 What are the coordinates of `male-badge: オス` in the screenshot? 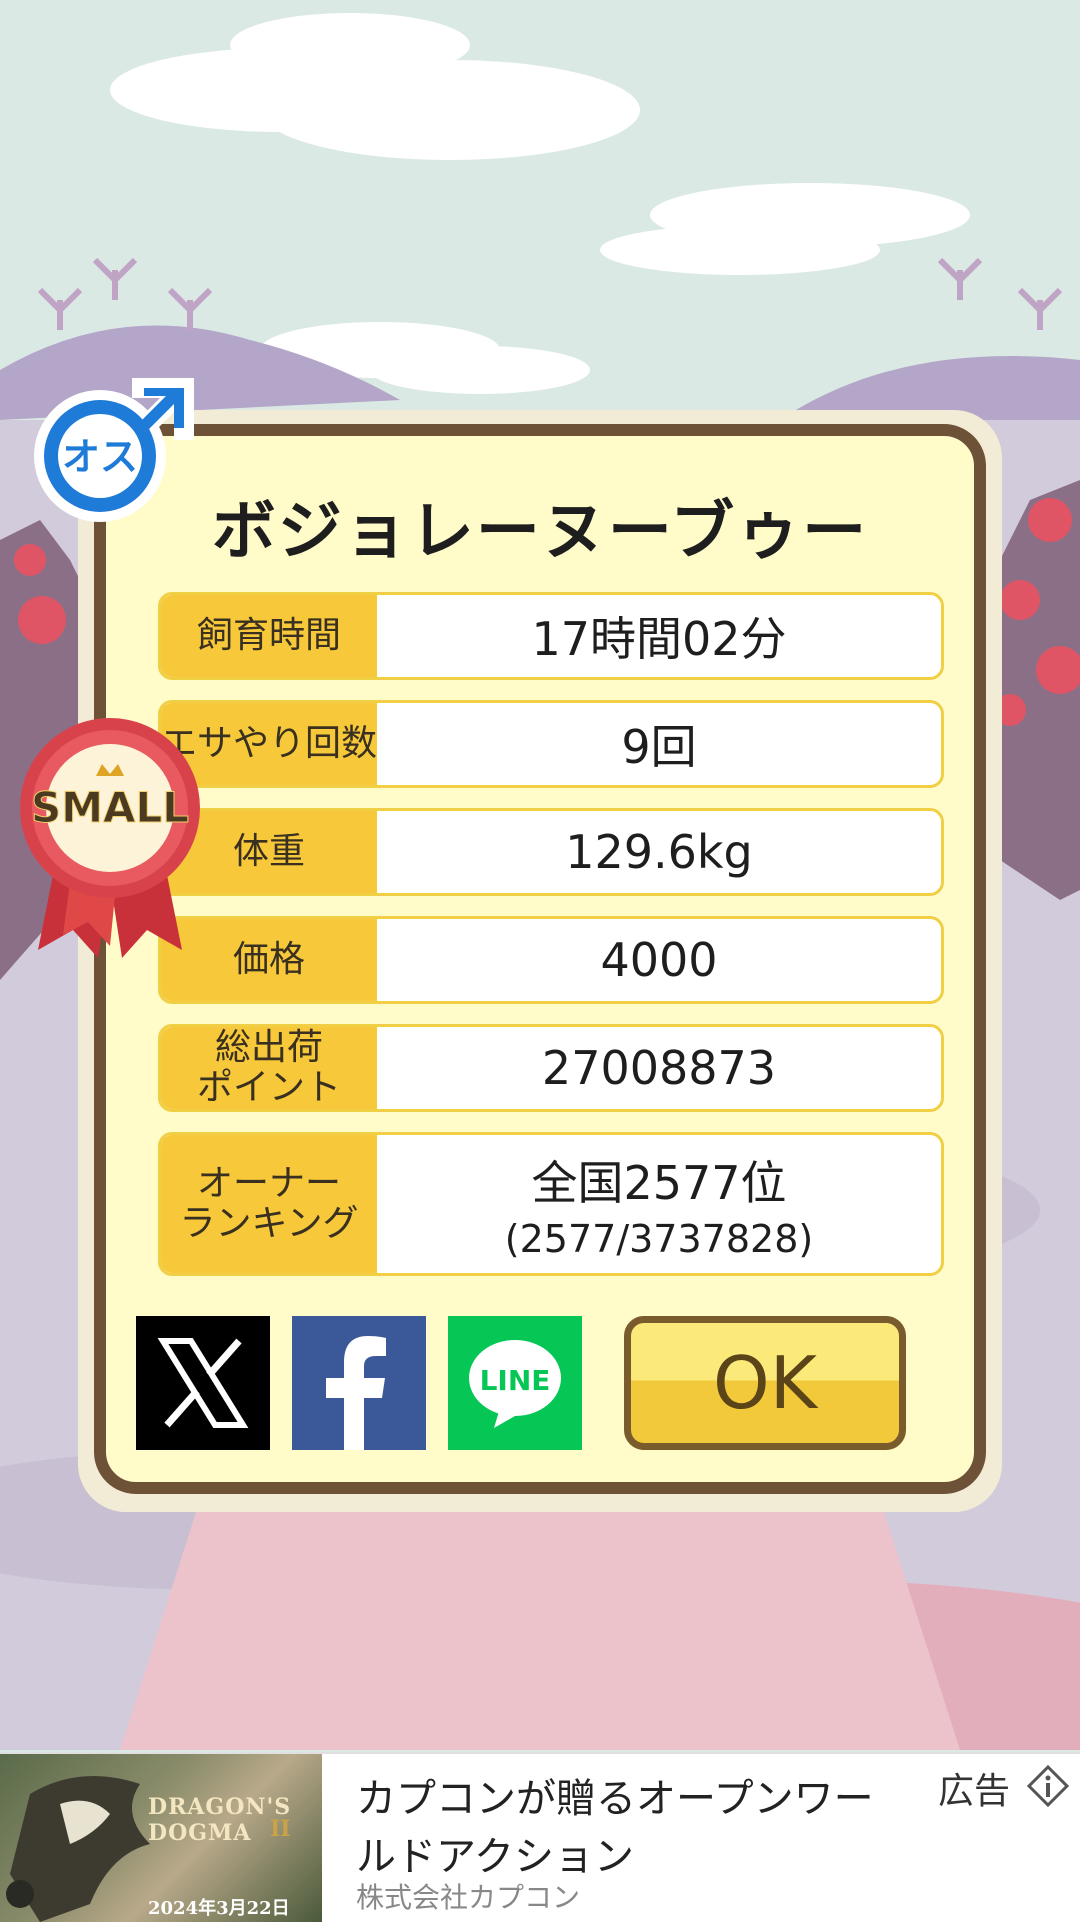 It's located at (119, 450).